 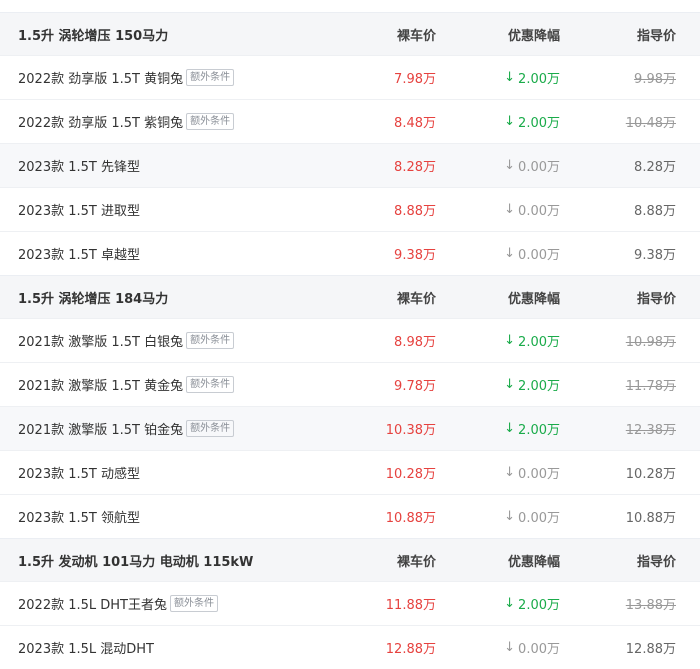 I want to click on trim-name: 2022款 1.5L DHT王者兔, so click(x=92, y=603).